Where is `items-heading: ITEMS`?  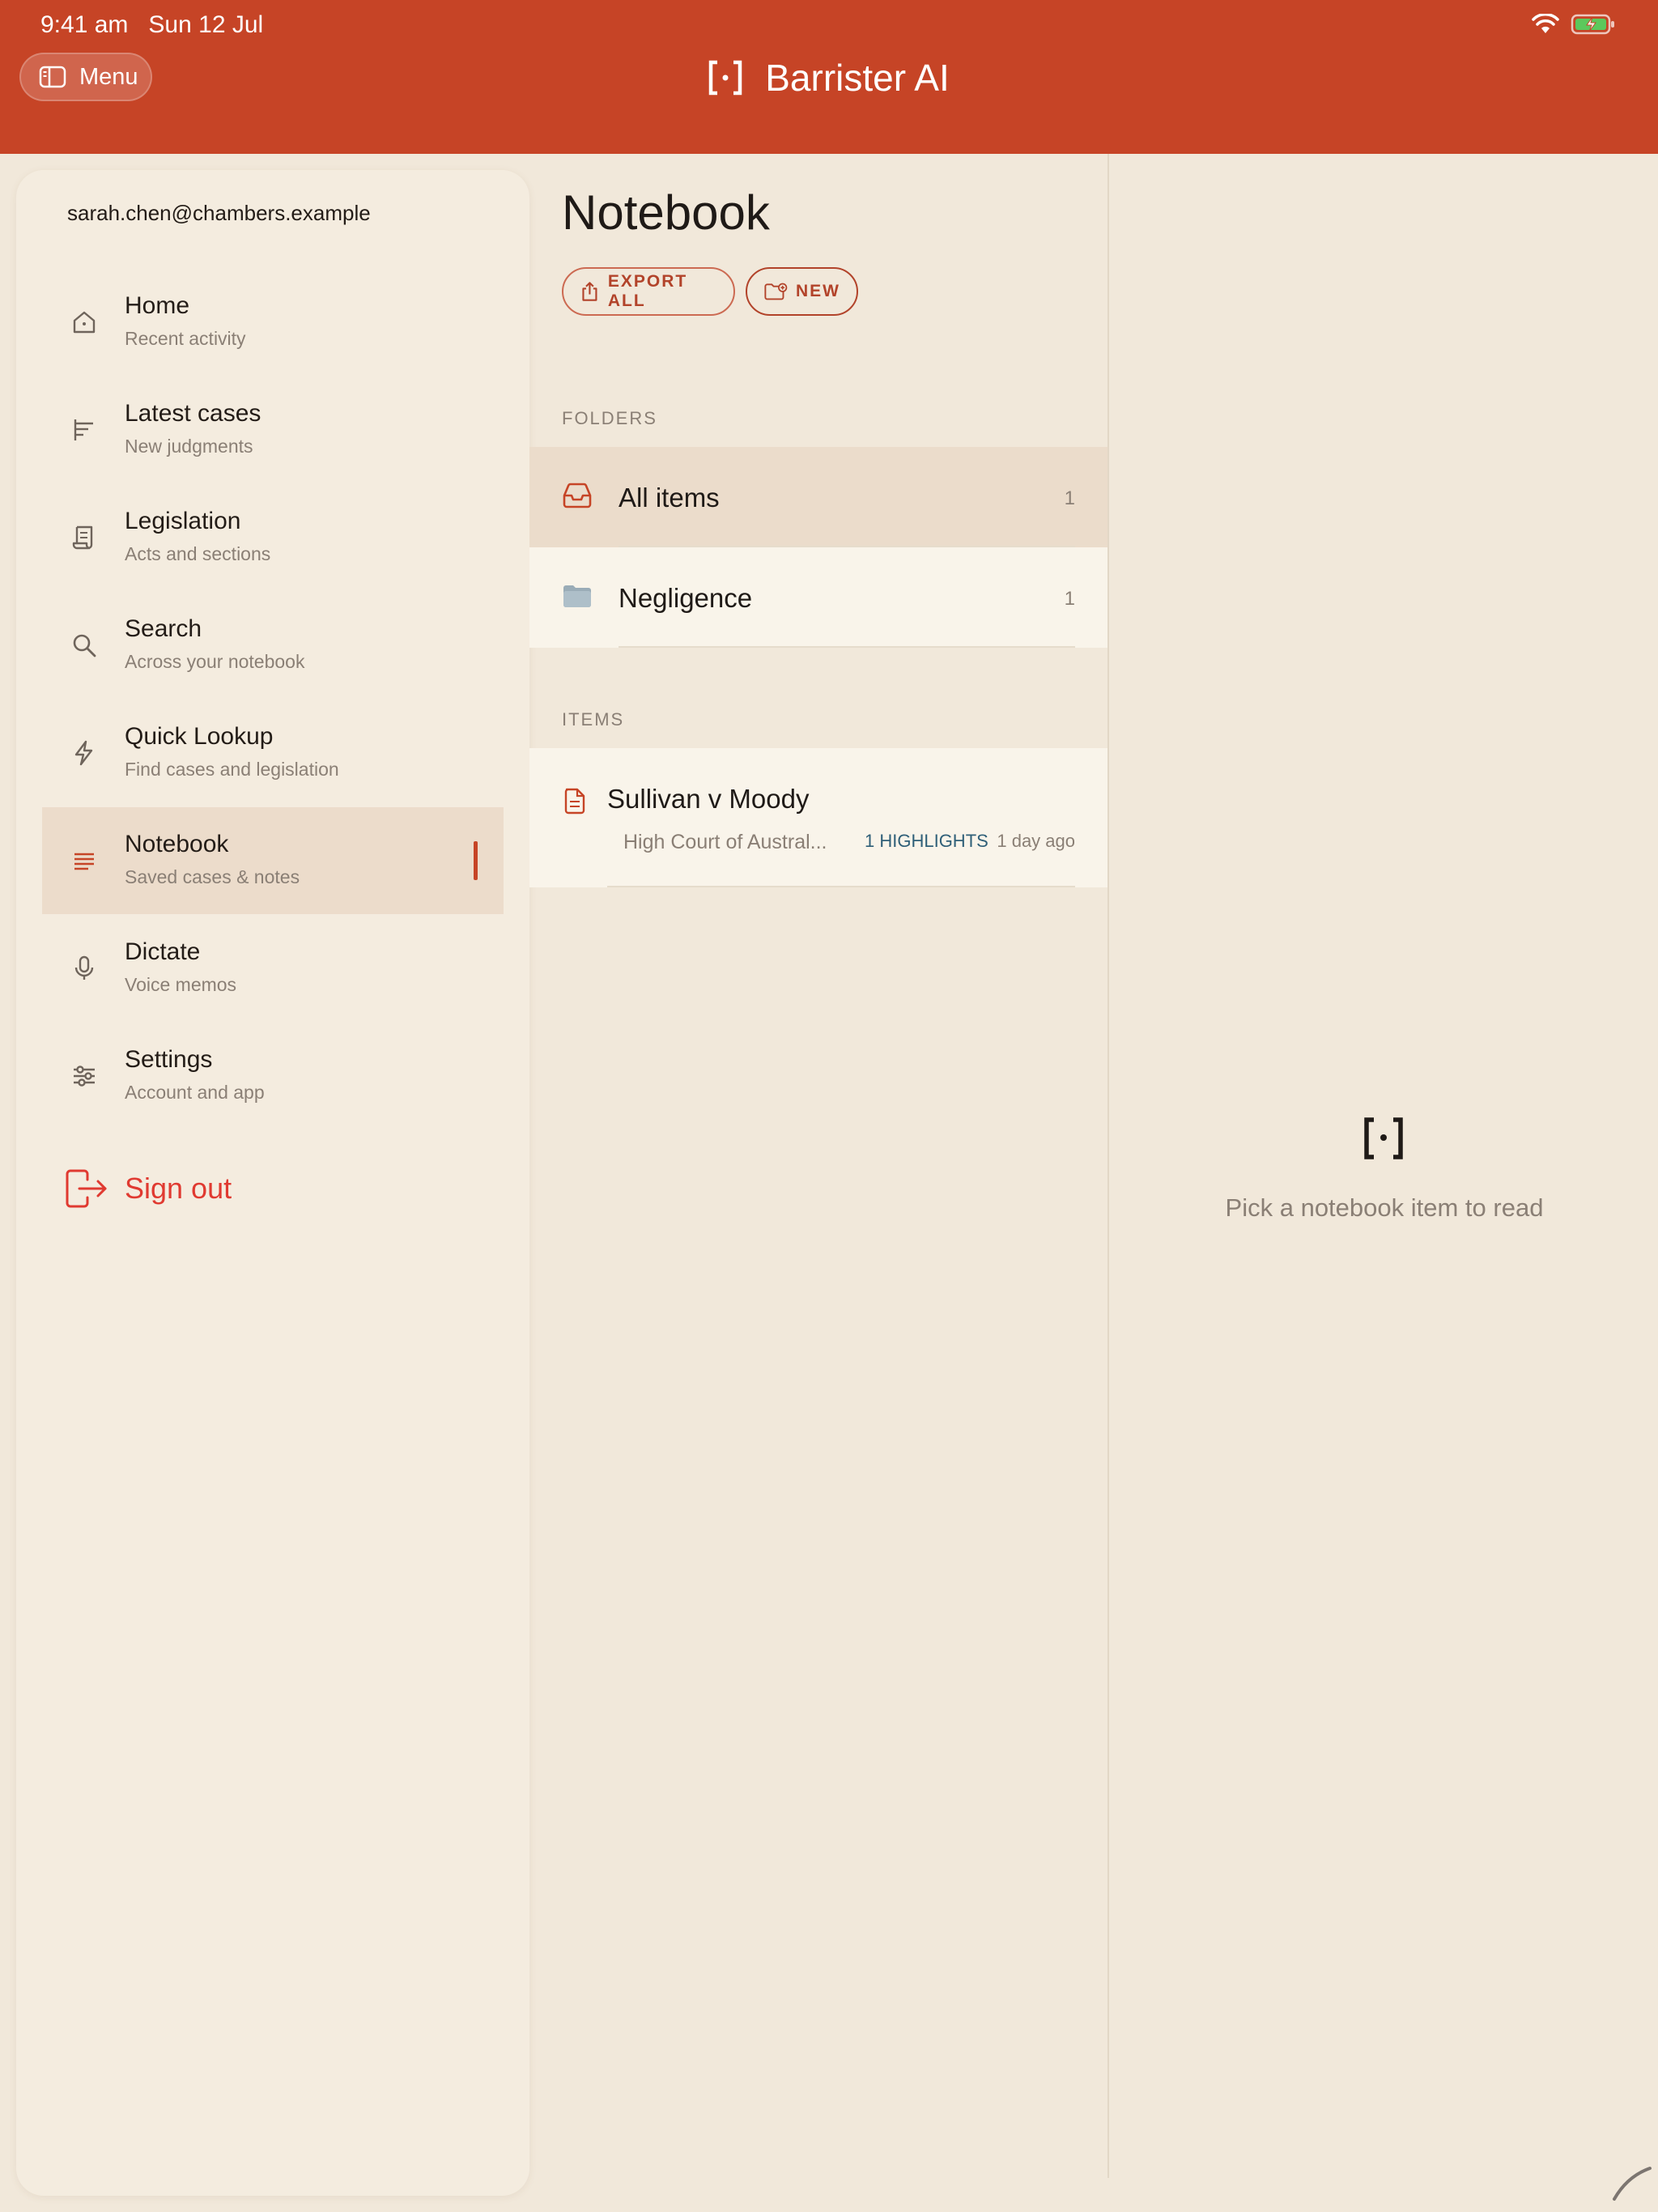 items-heading: ITEMS is located at coordinates (593, 720).